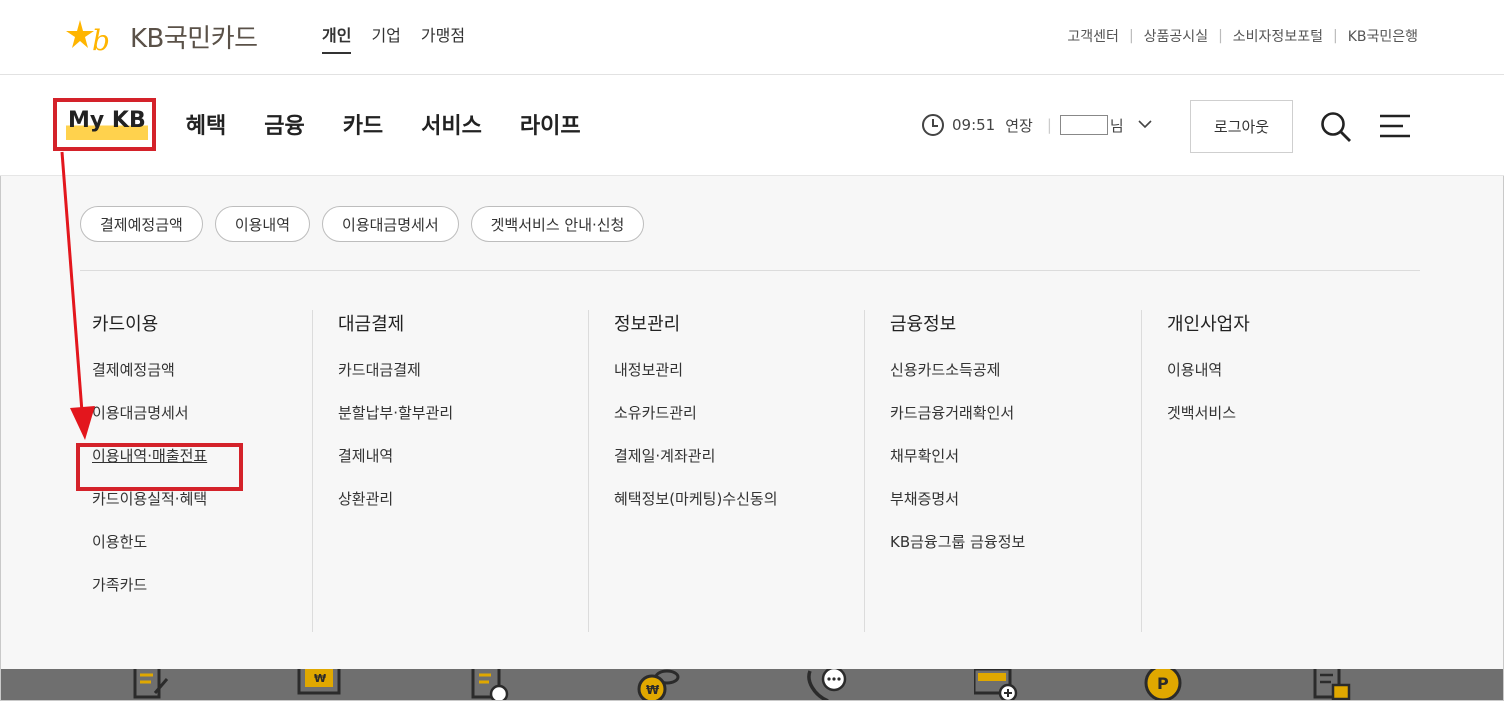  Describe the element at coordinates (1015, 423) in the screenshot. I see `menu-item: 카드금융거래확인서` at that location.